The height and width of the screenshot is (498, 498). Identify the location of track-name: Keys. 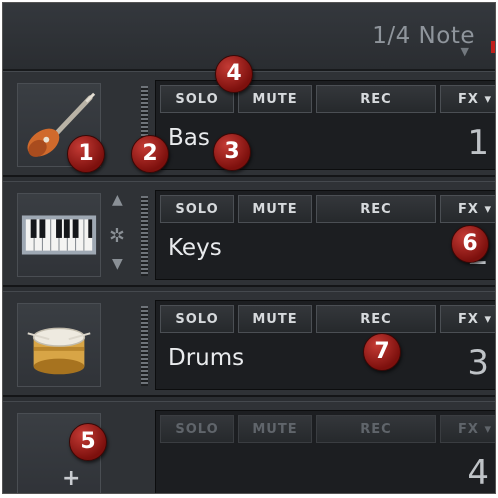
(195, 248).